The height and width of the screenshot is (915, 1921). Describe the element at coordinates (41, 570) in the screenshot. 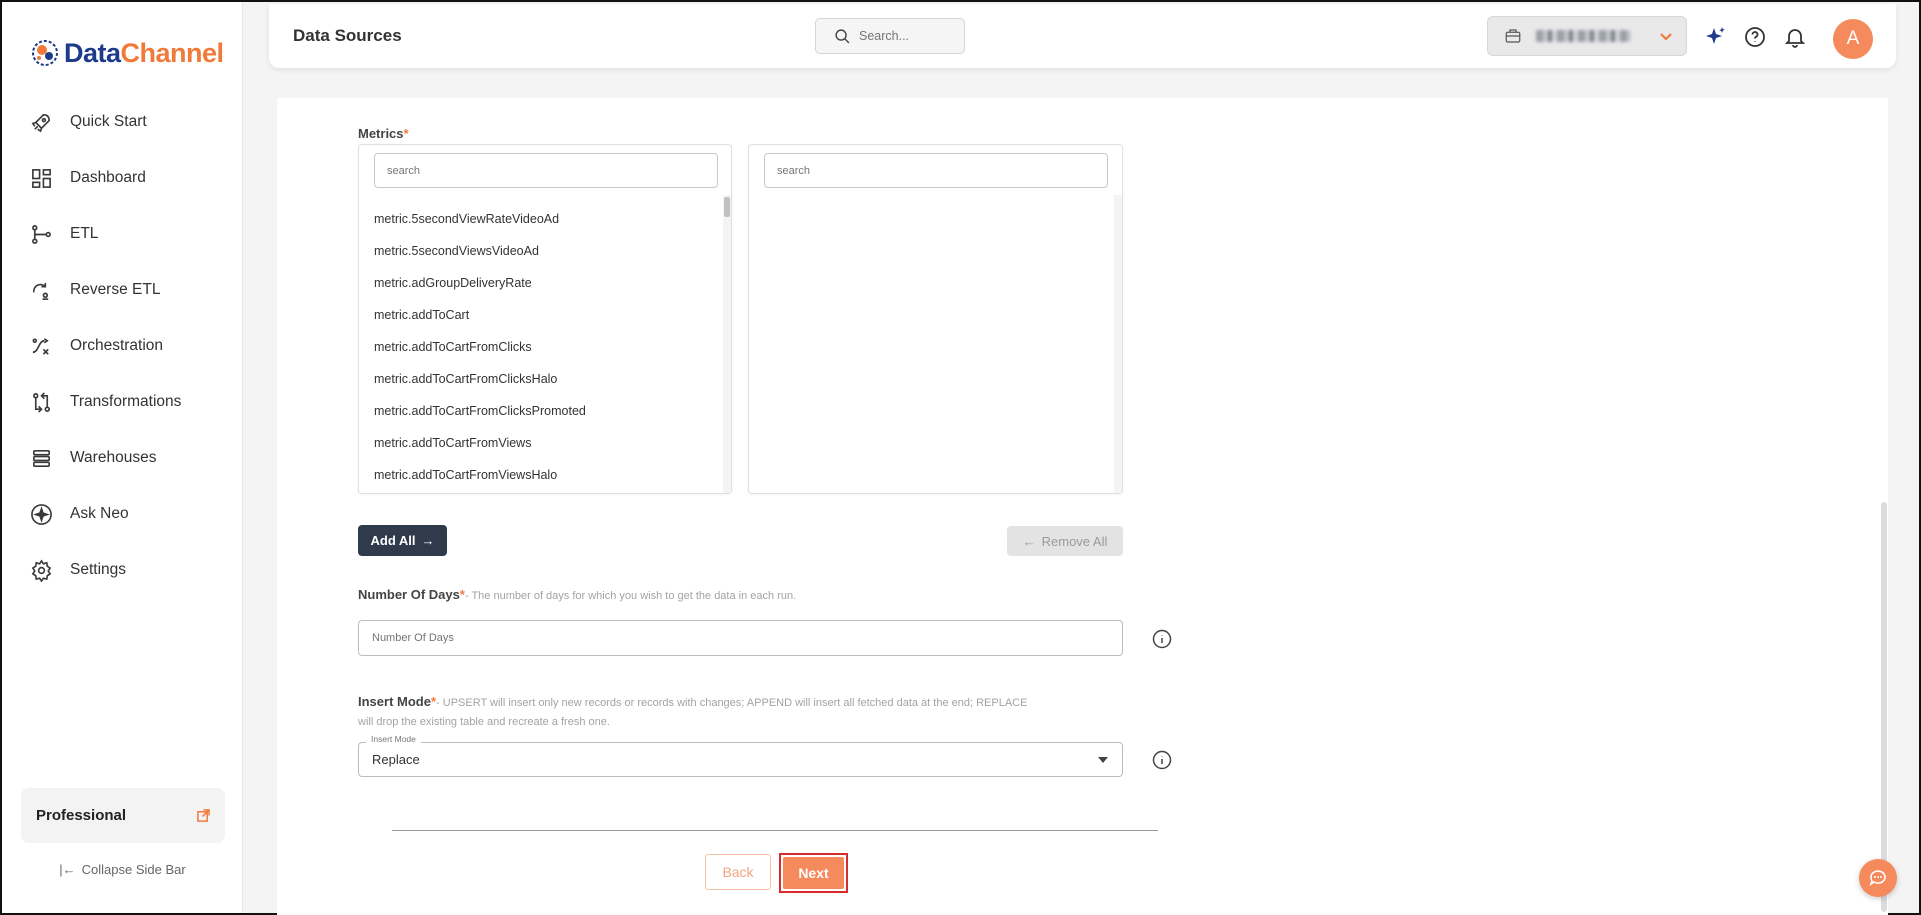

I see `gear-icon` at that location.